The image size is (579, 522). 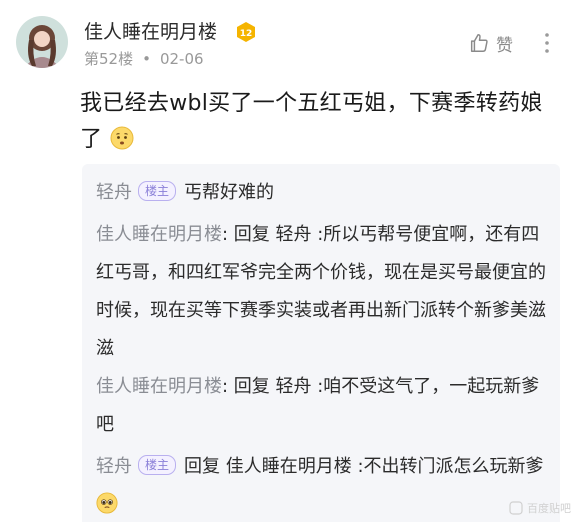 I want to click on like-button: 赞, so click(x=490, y=43).